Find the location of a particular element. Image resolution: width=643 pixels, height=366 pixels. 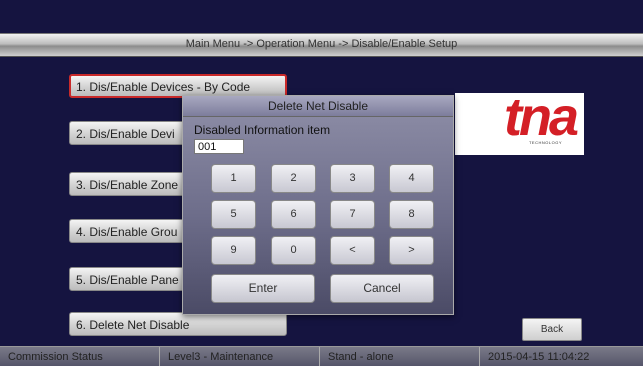

enter-button: Enter is located at coordinates (263, 288).